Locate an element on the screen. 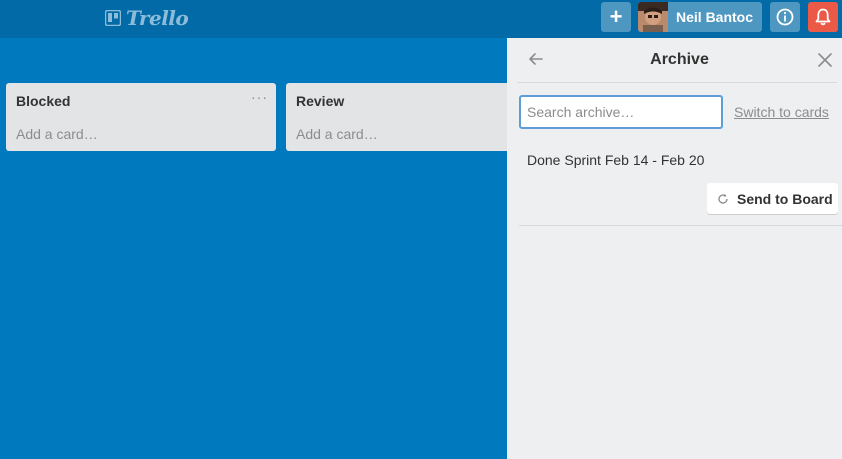 The height and width of the screenshot is (459, 842). list-menu-icon: ··· is located at coordinates (259, 97).